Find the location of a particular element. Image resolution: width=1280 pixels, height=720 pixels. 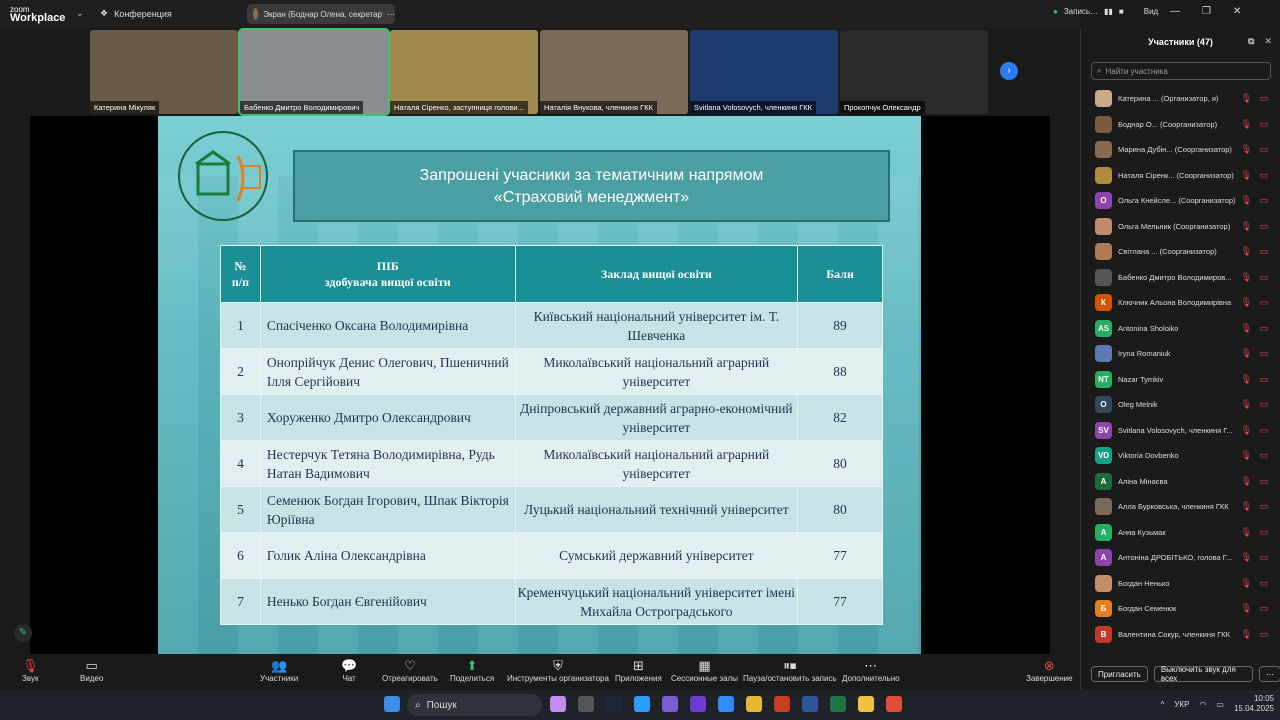

breakout-rooms-button: ▦ Сессионные залы is located at coordinates (704, 670).